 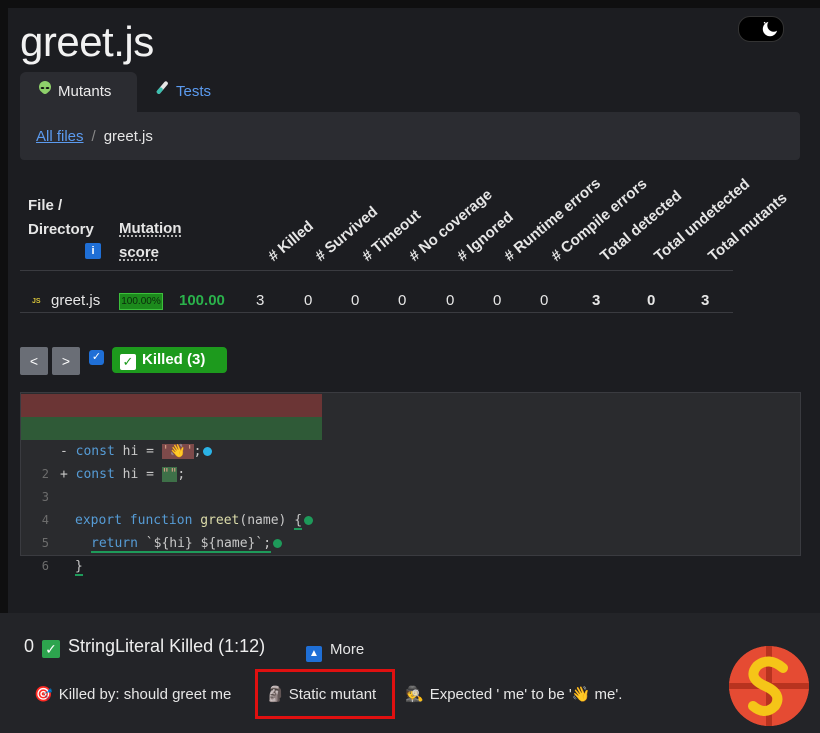 What do you see at coordinates (321, 694) in the screenshot?
I see `static-mutant-info: 🗿 Static mutant` at bounding box center [321, 694].